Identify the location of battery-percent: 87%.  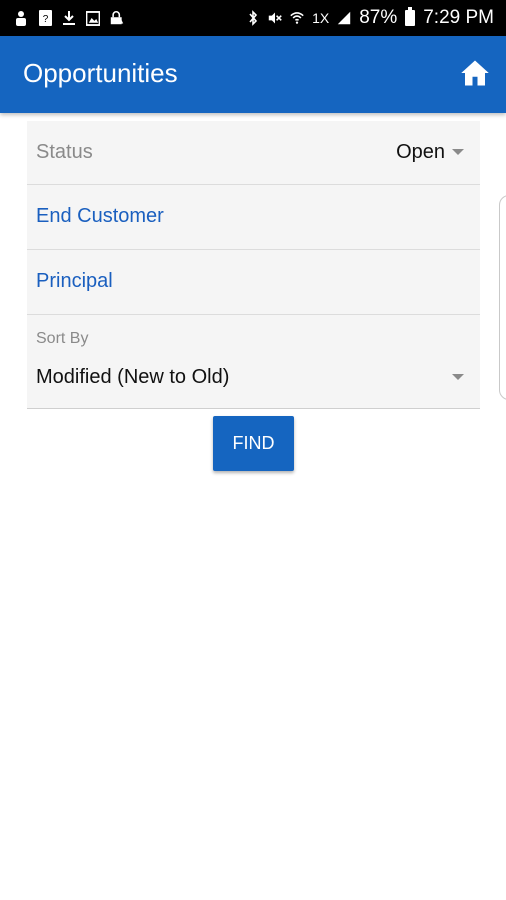
(378, 17).